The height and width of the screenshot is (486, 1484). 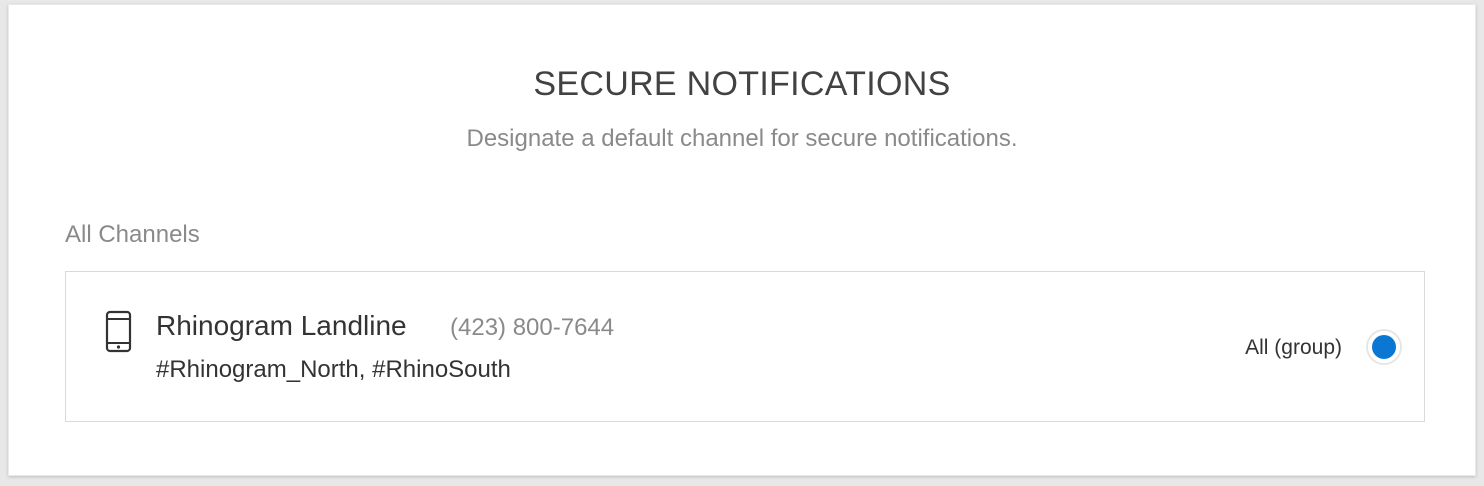 I want to click on channel-option-label: All (group), so click(x=1293, y=347).